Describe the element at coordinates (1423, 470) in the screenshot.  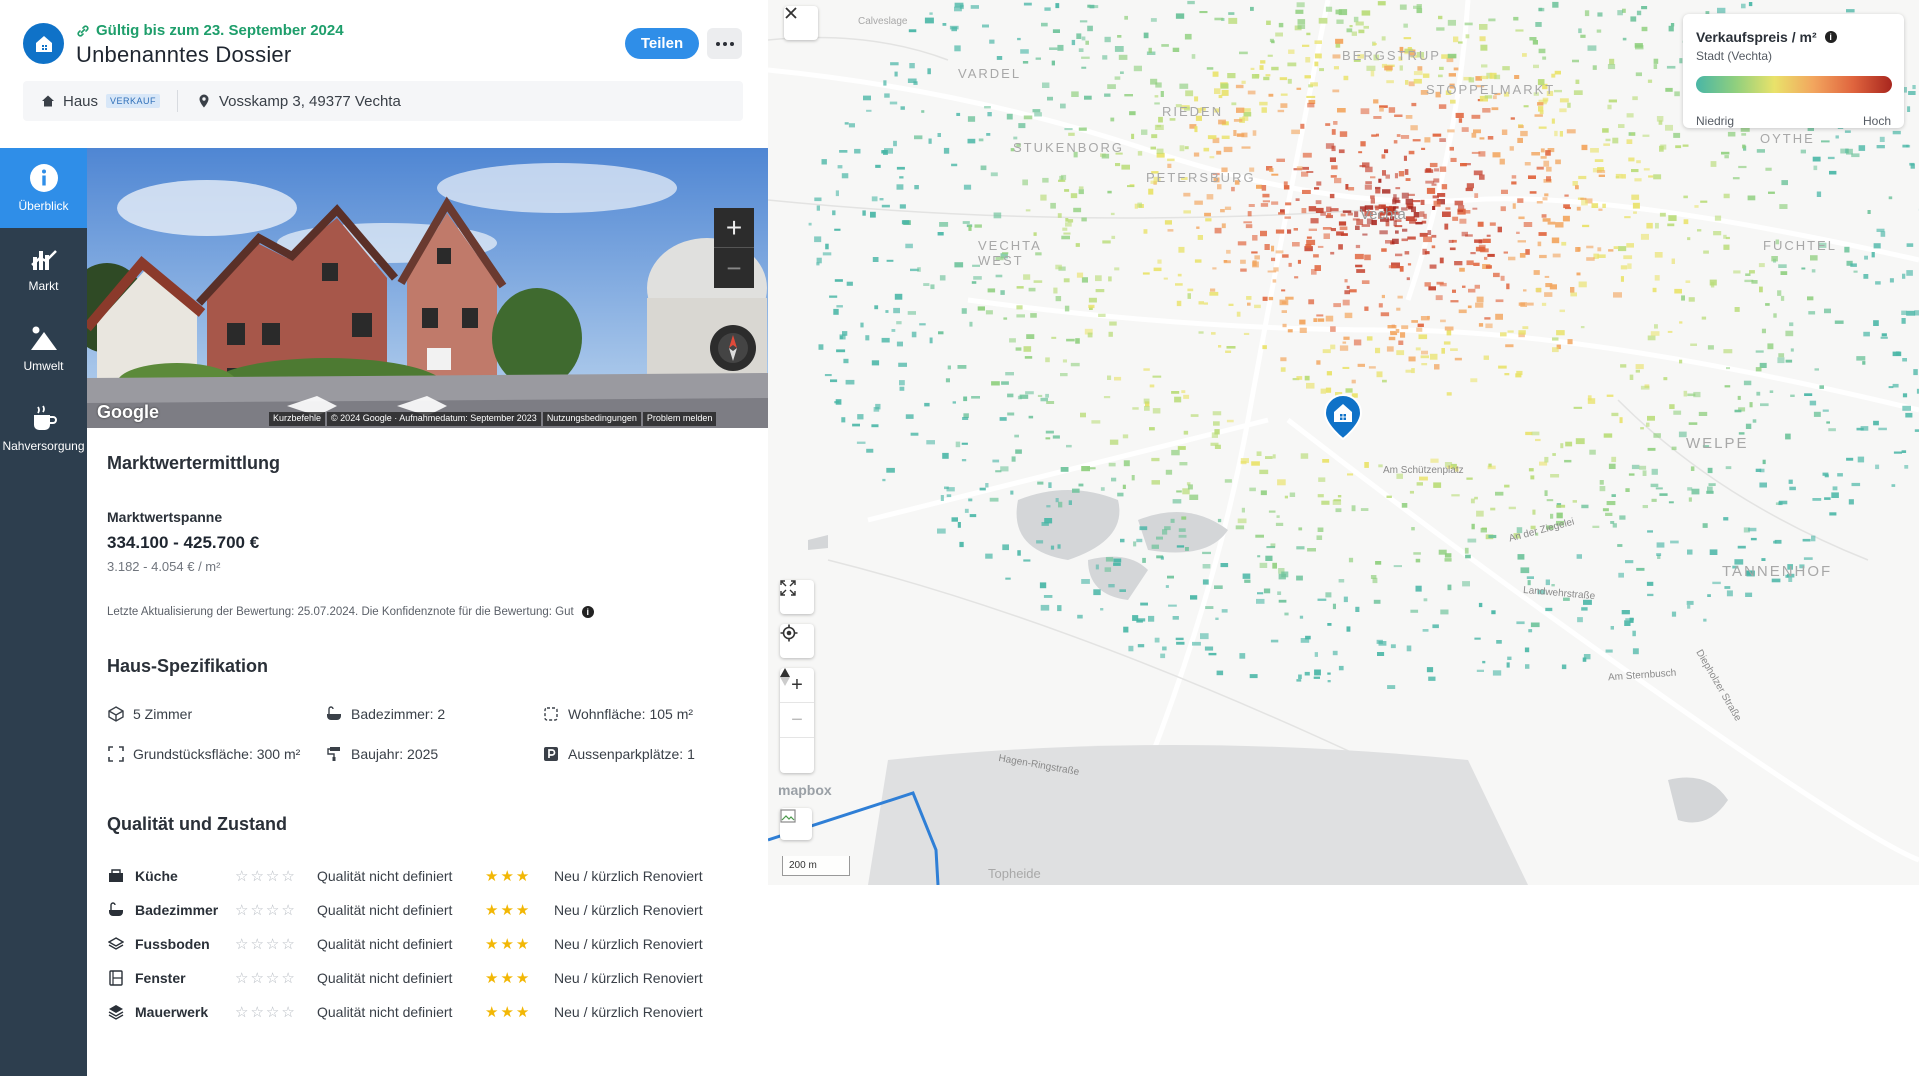
I see `street-label: Am Schützenplatz` at that location.